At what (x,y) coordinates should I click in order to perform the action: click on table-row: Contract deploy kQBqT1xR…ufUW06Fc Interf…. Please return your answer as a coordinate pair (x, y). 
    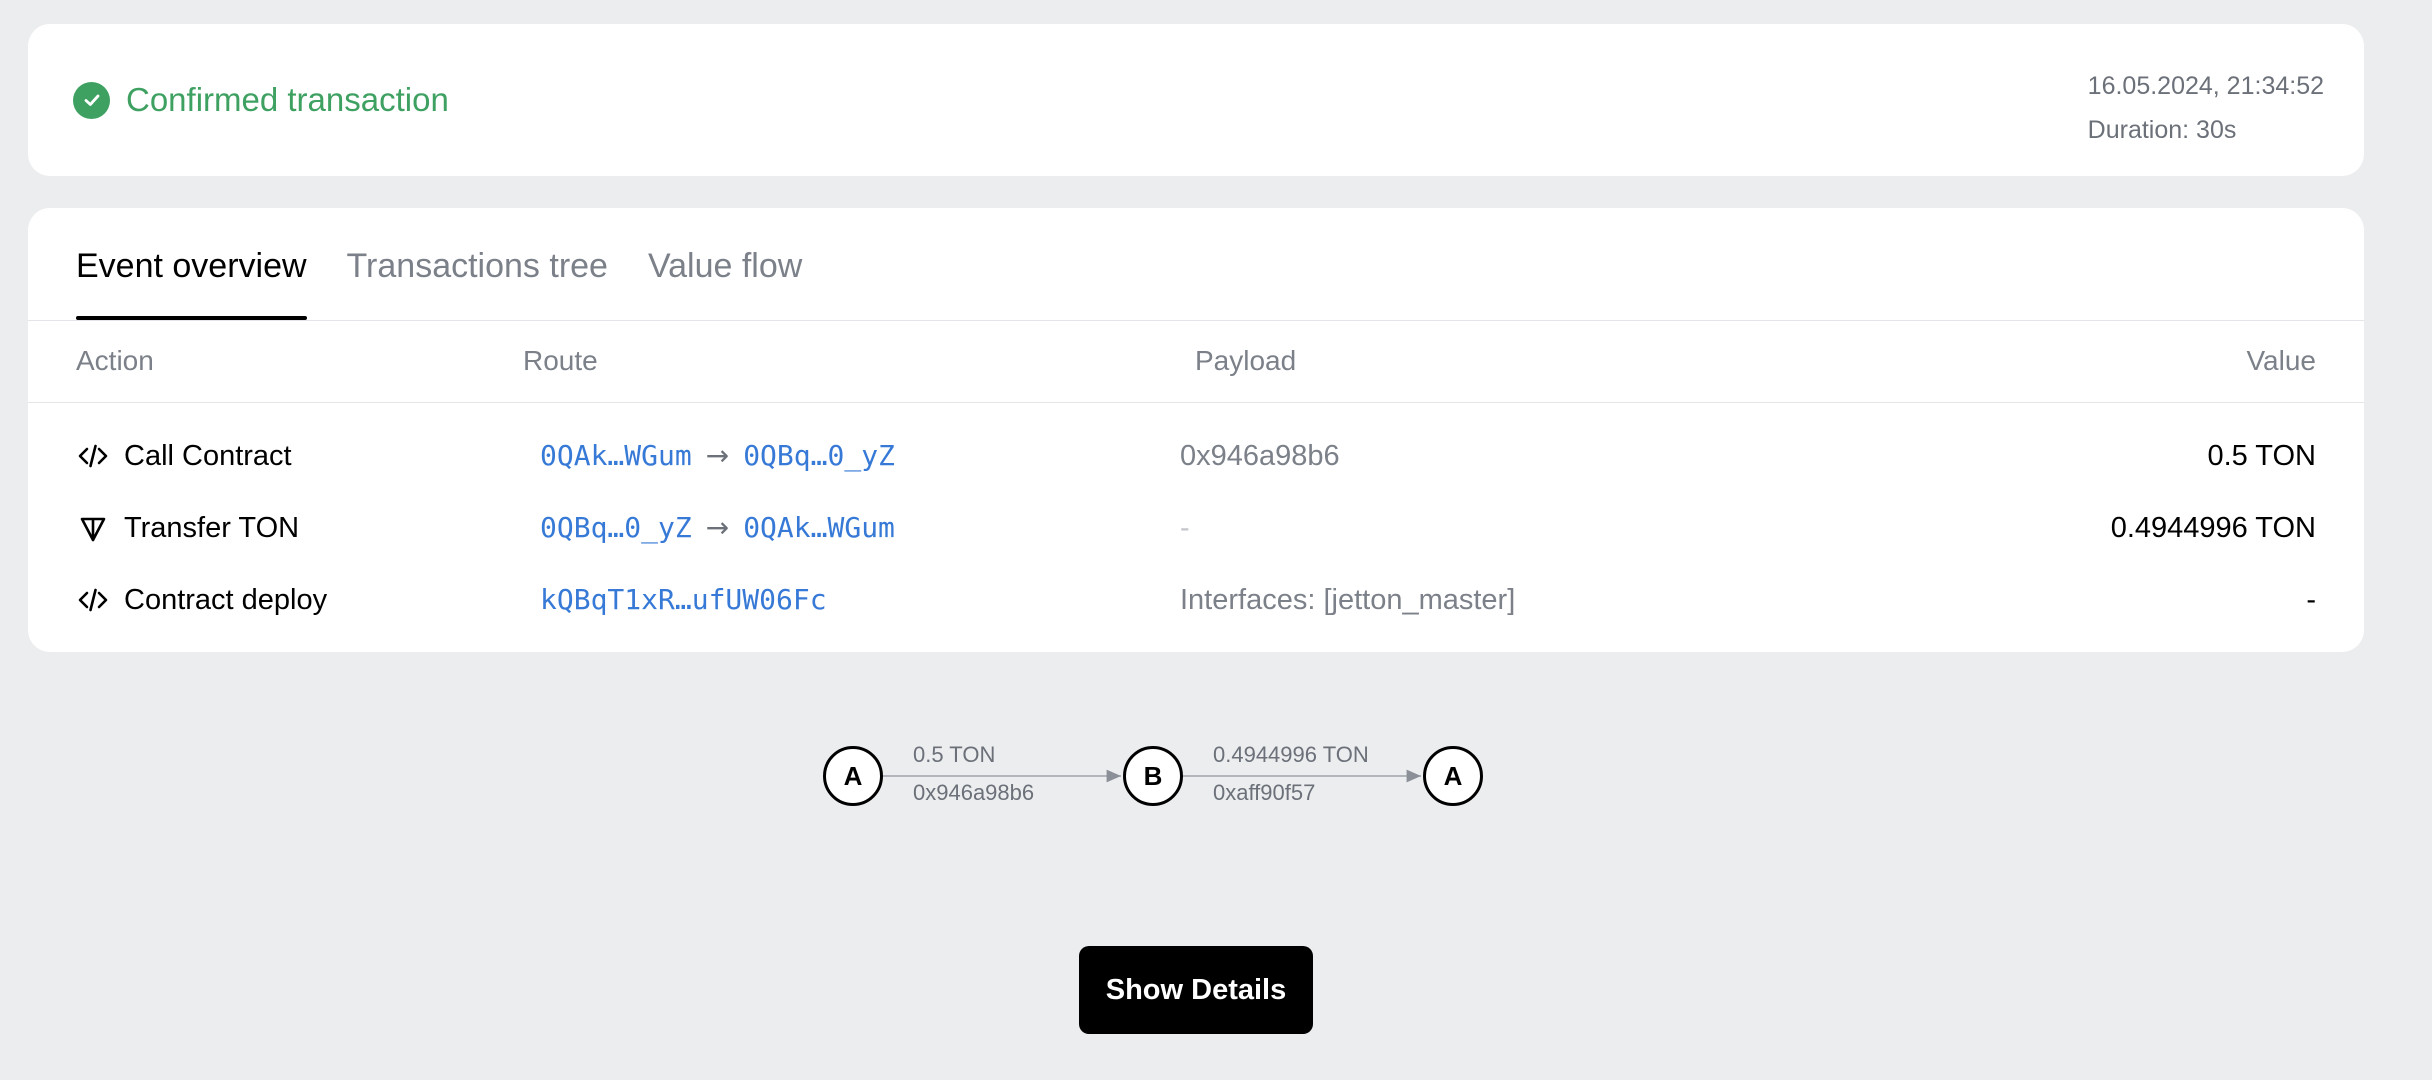
    Looking at the image, I should click on (1196, 600).